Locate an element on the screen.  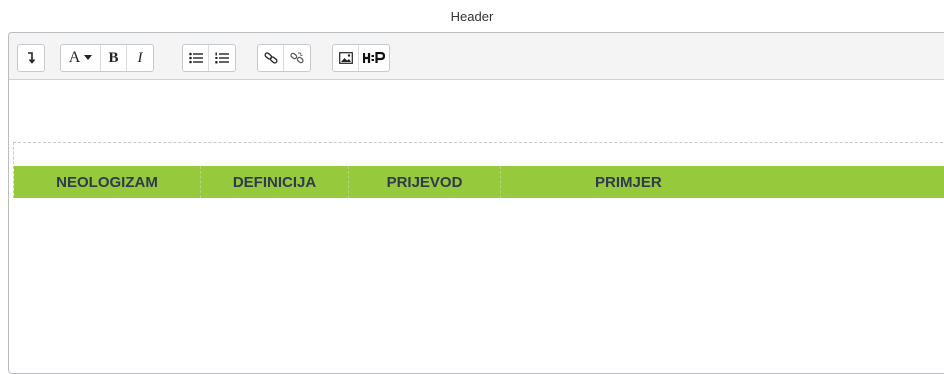
insert-image-button is located at coordinates (346, 58).